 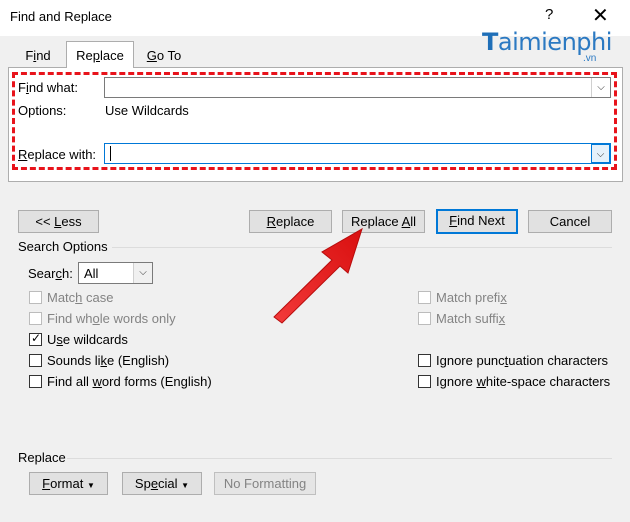 What do you see at coordinates (147, 110) in the screenshot?
I see `options-value: Use Wildcards` at bounding box center [147, 110].